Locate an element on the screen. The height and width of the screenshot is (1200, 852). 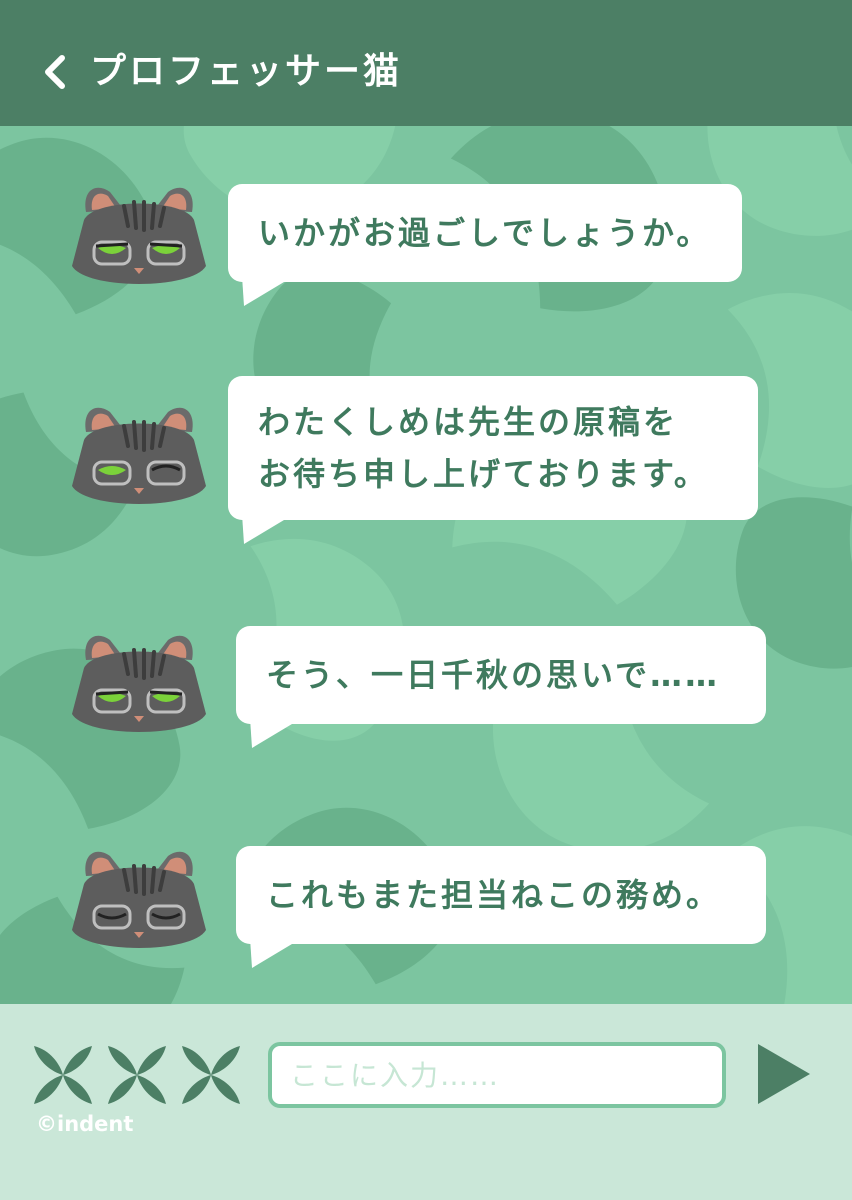
chat-bubble: これもまた担当ねこの務め。 is located at coordinates (501, 895).